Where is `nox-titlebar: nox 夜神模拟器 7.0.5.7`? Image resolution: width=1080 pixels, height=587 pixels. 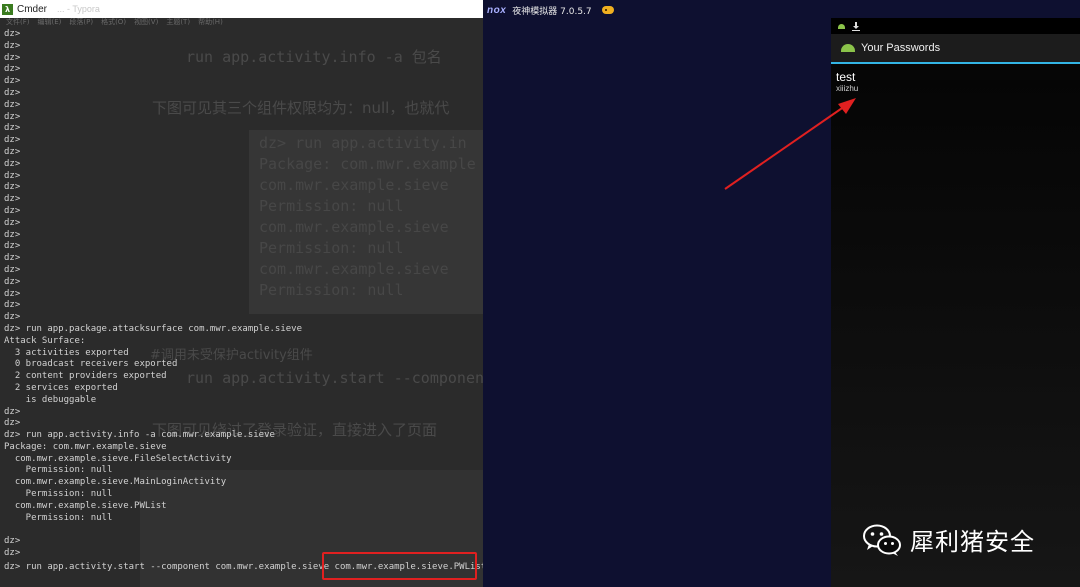 nox-titlebar: nox 夜神模拟器 7.0.5.7 is located at coordinates (781, 10).